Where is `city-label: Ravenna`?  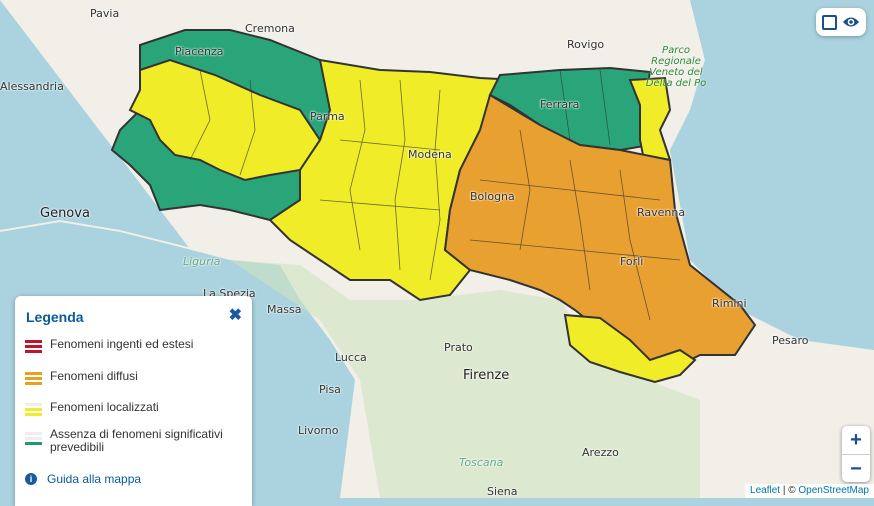
city-label: Ravenna is located at coordinates (661, 212).